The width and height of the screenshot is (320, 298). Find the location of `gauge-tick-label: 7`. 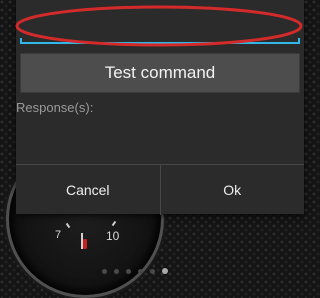

gauge-tick-label: 7 is located at coordinates (58, 235).